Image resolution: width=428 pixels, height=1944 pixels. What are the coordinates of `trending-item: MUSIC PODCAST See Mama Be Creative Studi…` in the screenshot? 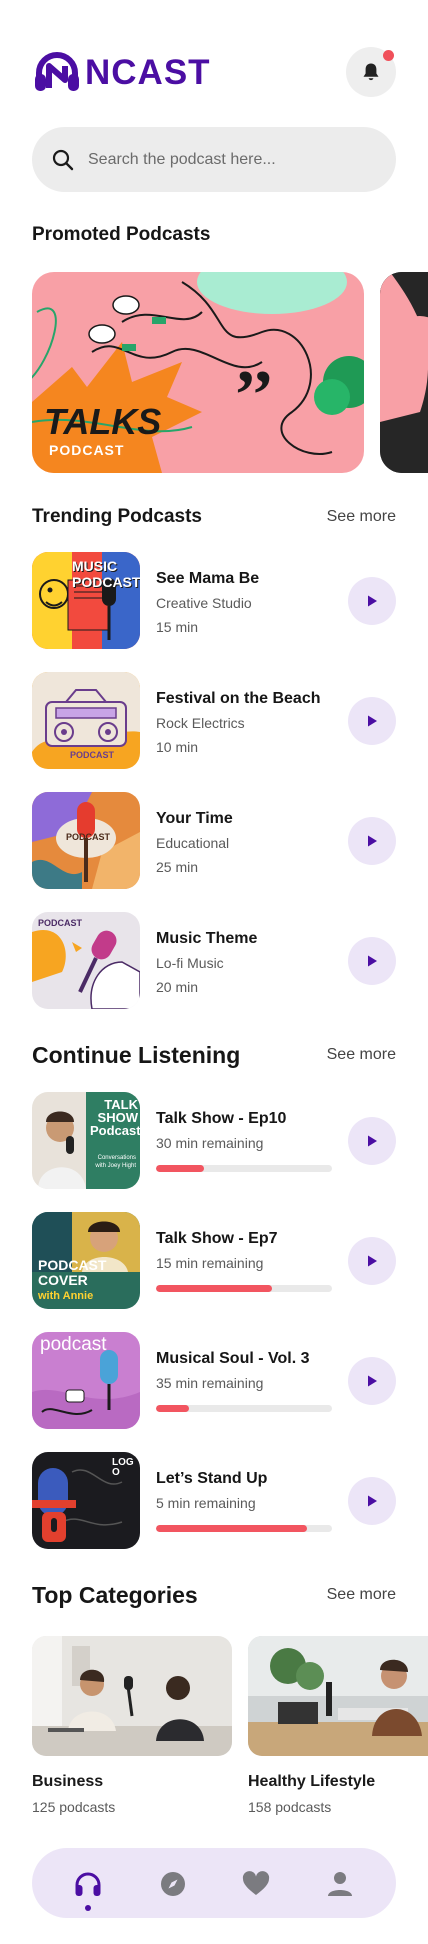 It's located at (214, 600).